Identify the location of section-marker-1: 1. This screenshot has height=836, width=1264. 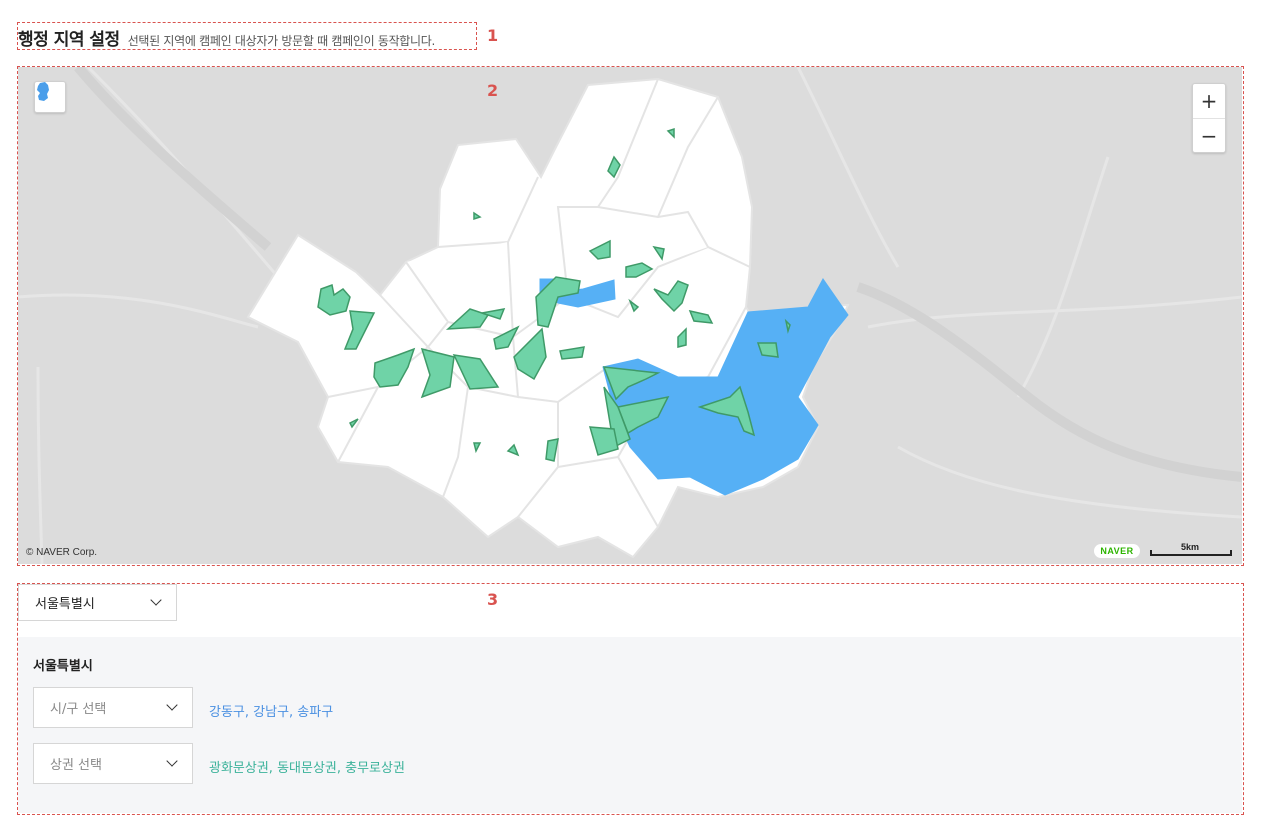
(493, 35).